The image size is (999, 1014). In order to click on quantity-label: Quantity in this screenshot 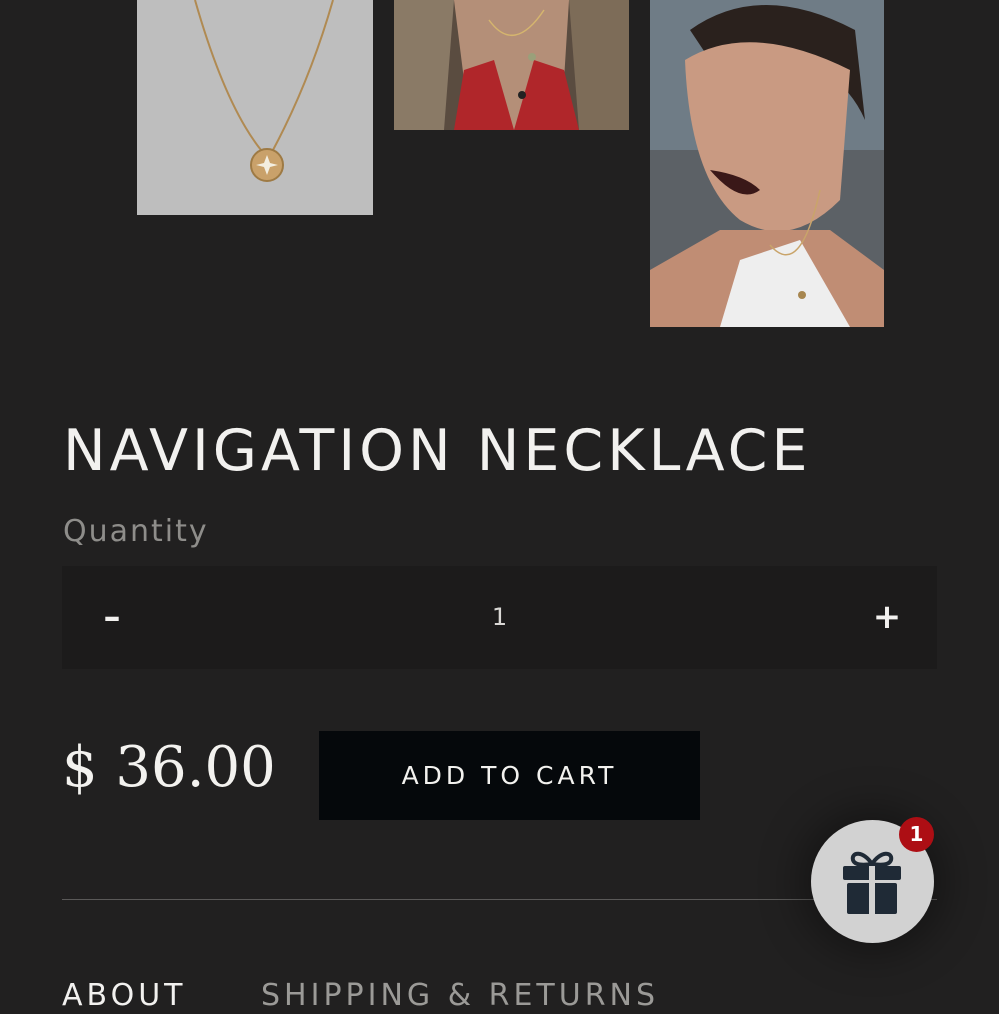, I will do `click(136, 531)`.